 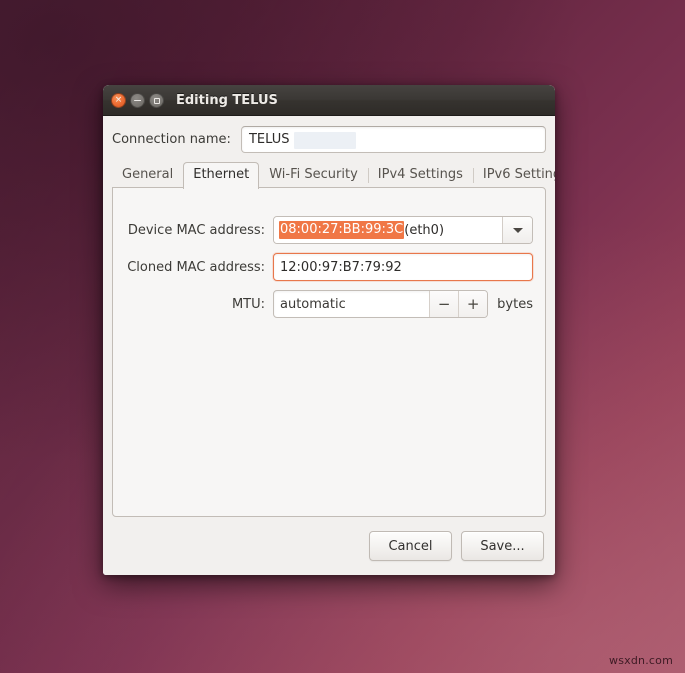 I want to click on text-selection-highlight, so click(x=324, y=140).